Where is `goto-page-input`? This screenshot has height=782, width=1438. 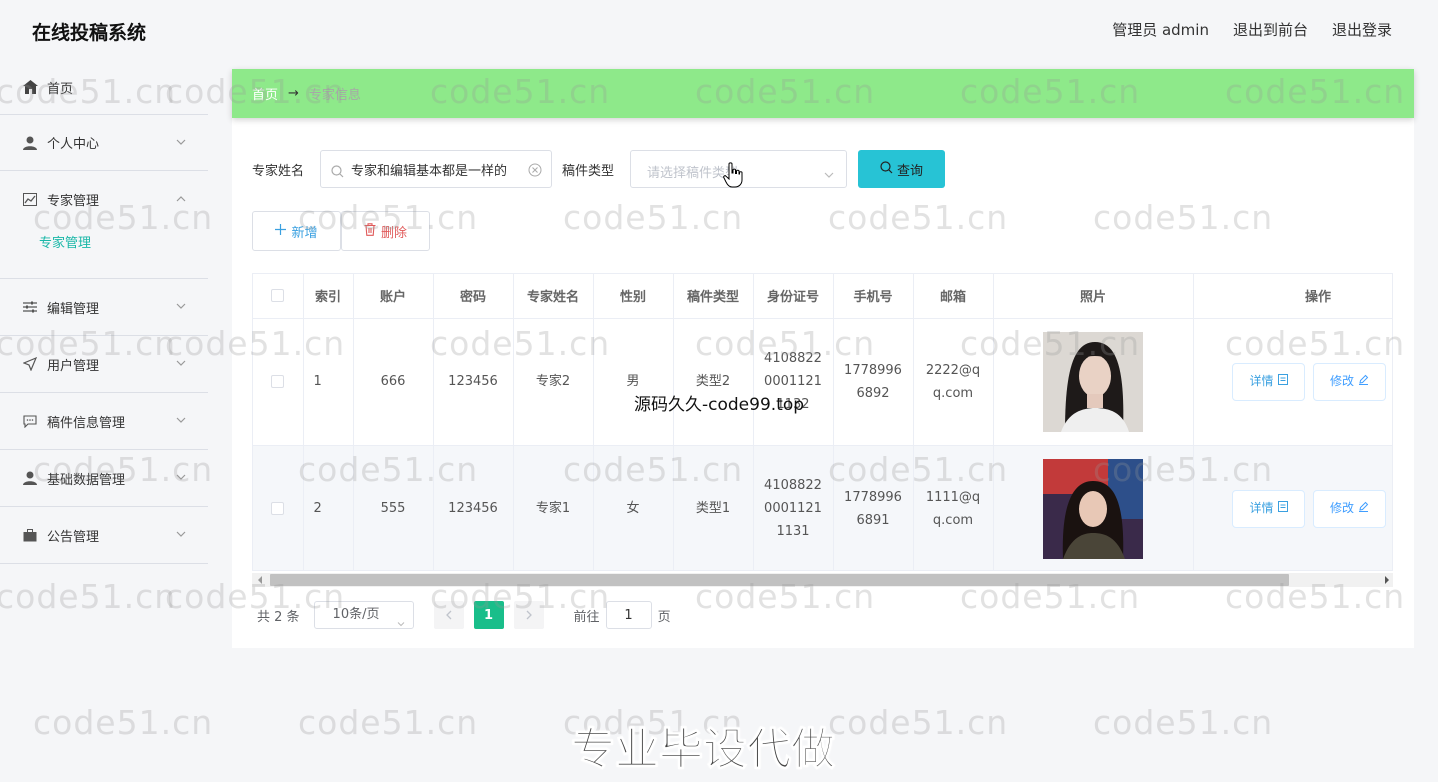
goto-page-input is located at coordinates (628, 615).